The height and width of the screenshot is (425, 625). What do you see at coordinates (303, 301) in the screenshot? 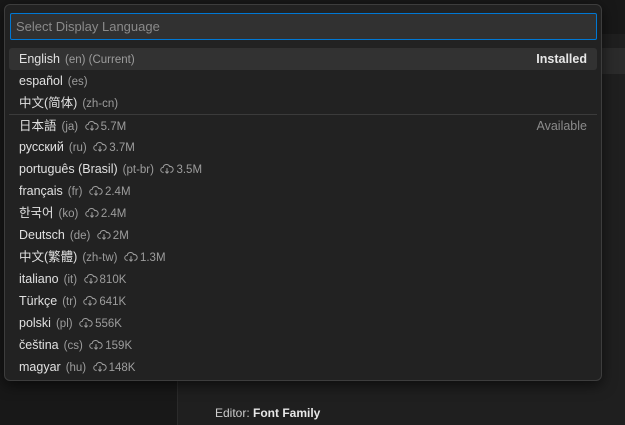
I see `language-item-tr: Türkçe (tr) 641K` at bounding box center [303, 301].